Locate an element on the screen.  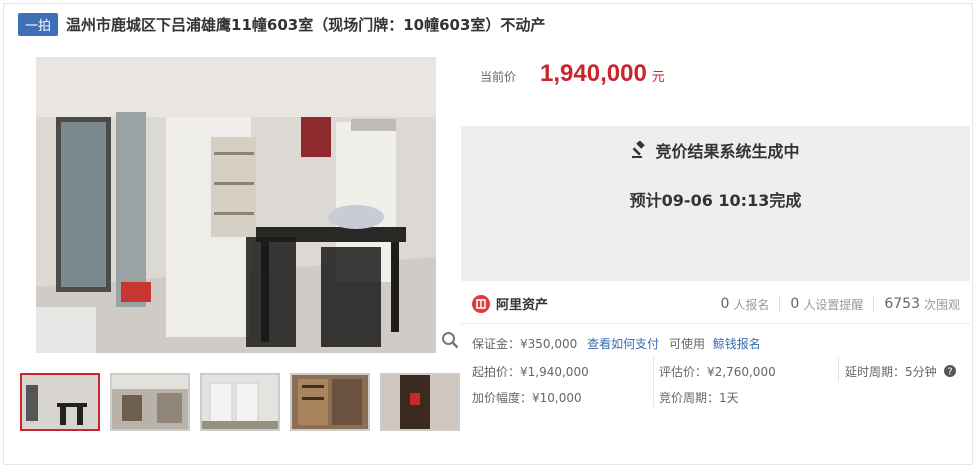
how-to-pay-link: 查看如何支付 is located at coordinates (623, 344).